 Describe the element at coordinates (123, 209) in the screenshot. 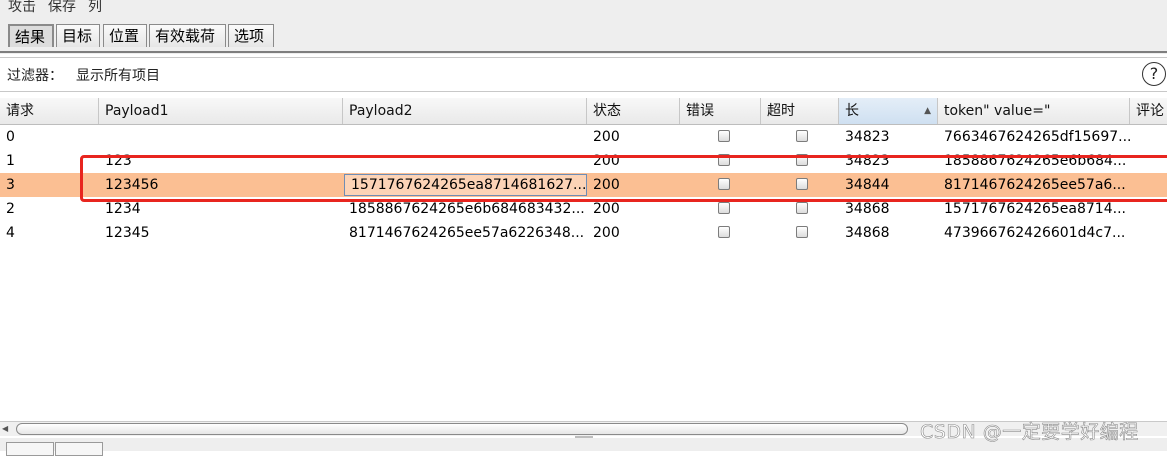

I see `cell-payload1: 1234` at that location.